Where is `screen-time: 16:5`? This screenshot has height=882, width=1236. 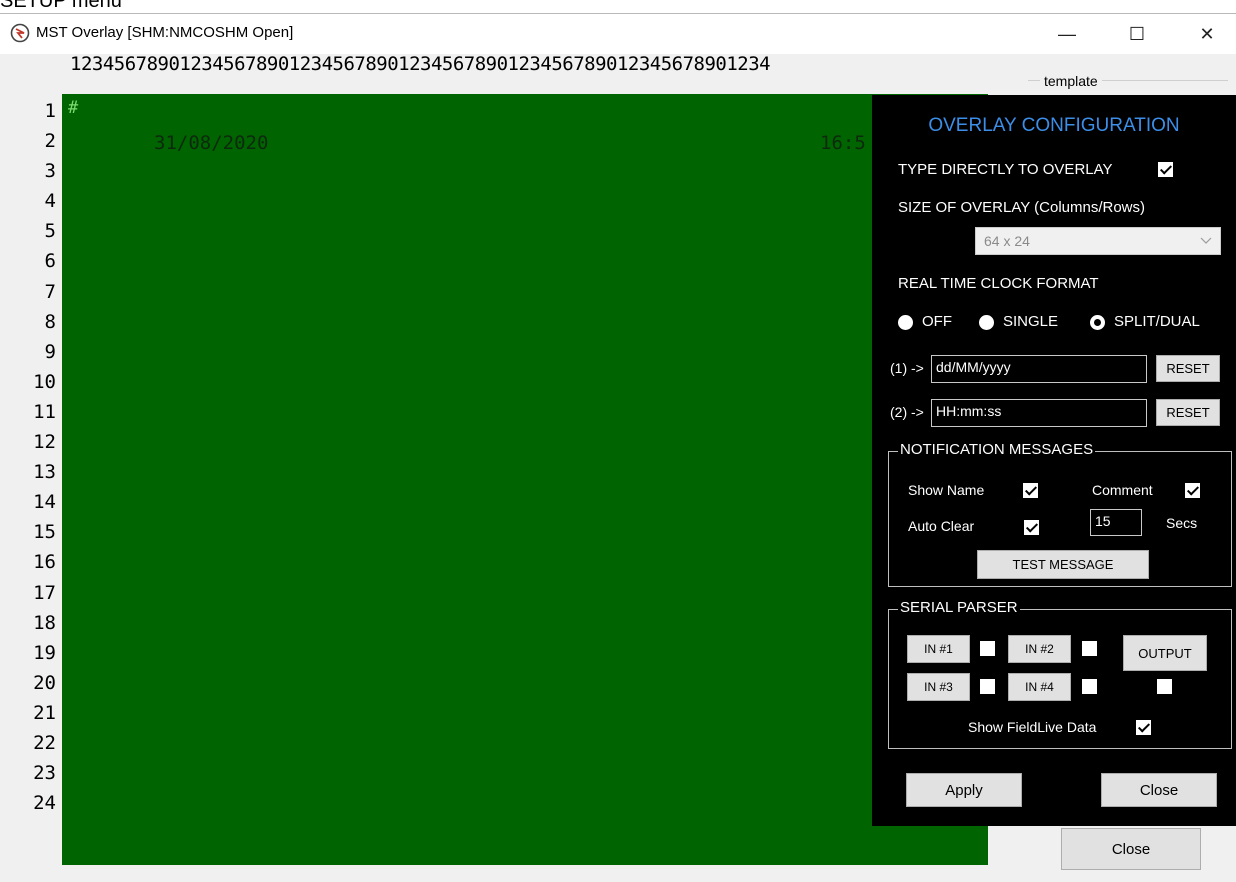
screen-time: 16:5 is located at coordinates (843, 143).